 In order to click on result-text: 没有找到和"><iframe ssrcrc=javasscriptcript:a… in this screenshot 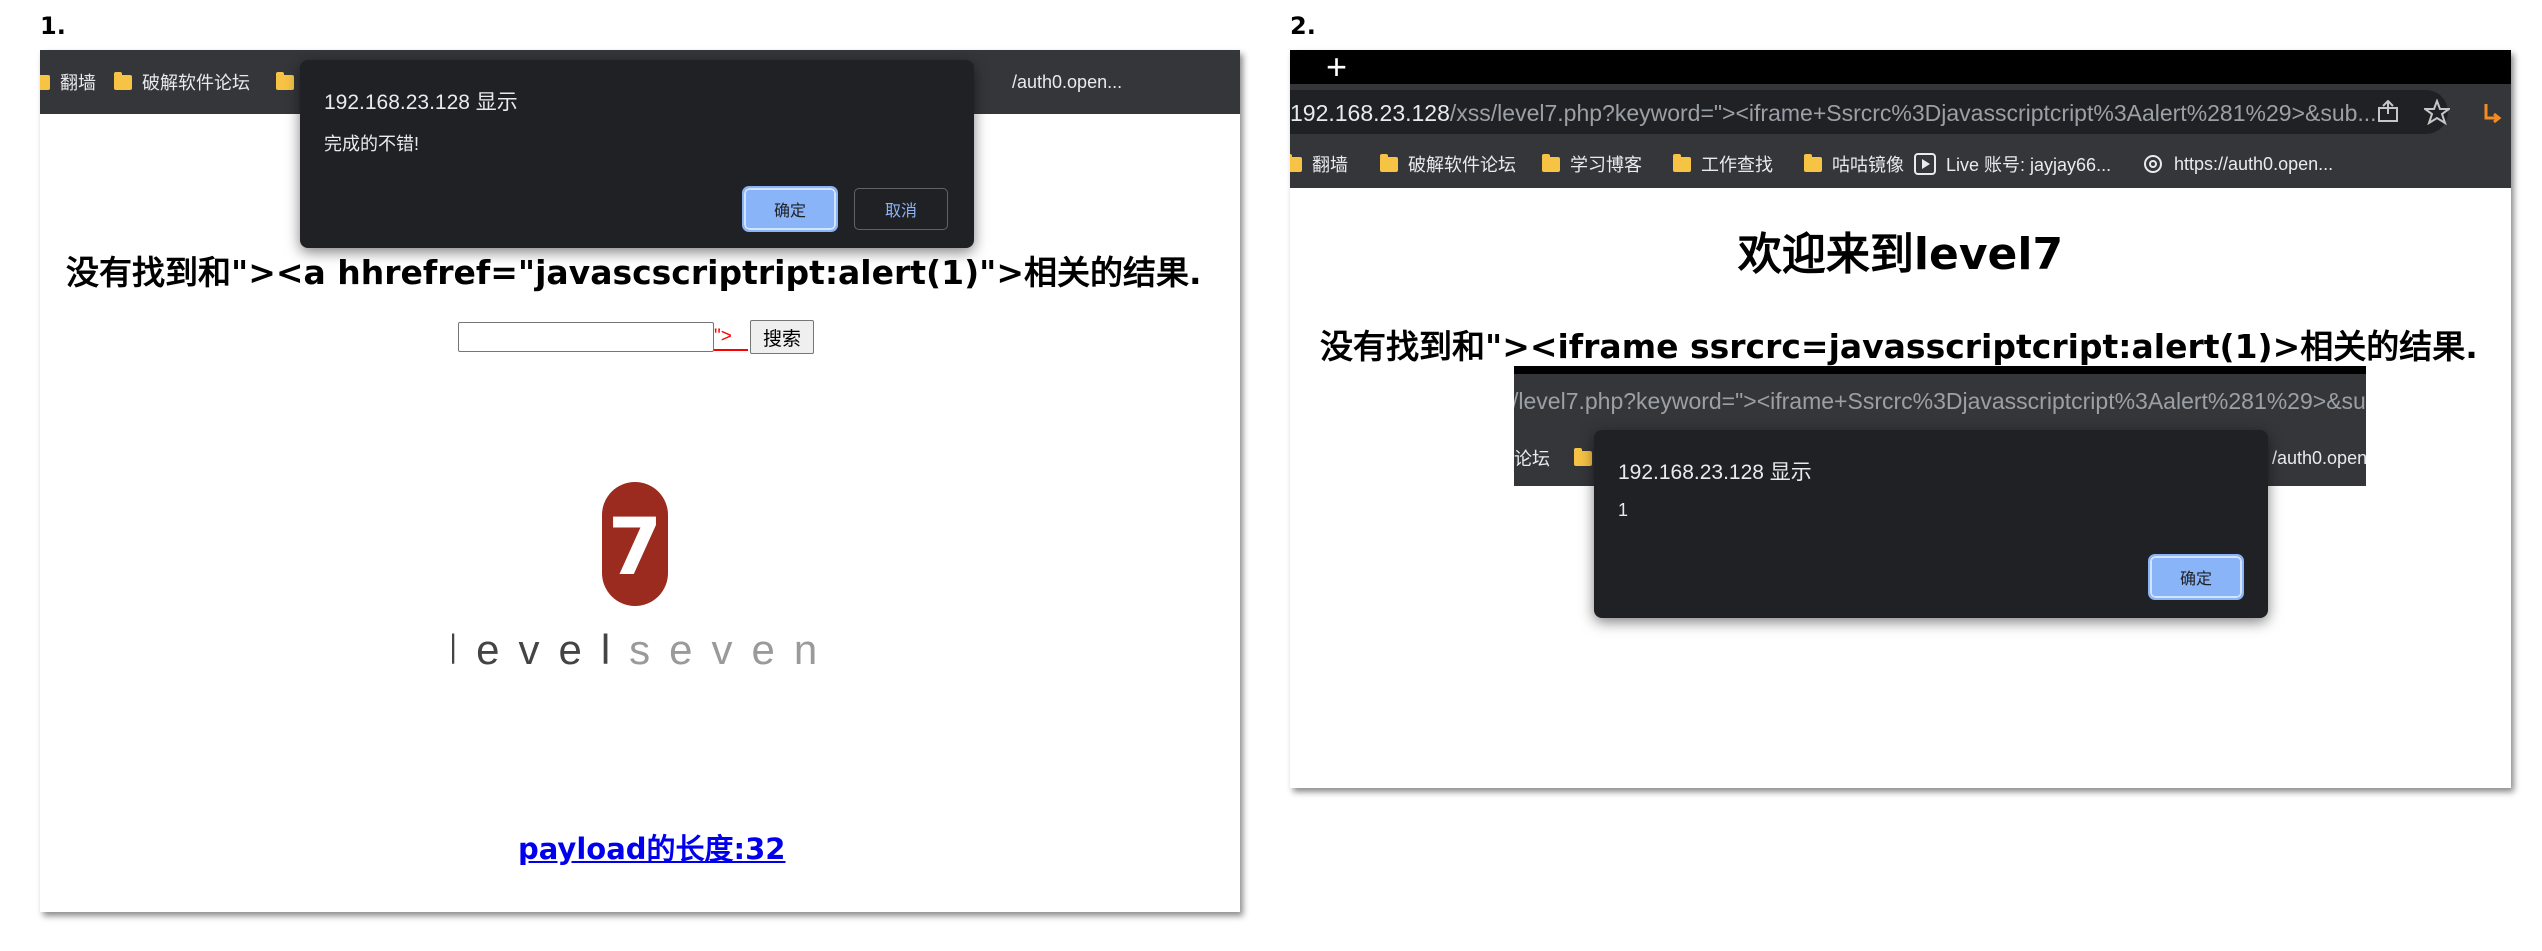, I will do `click(1899, 346)`.